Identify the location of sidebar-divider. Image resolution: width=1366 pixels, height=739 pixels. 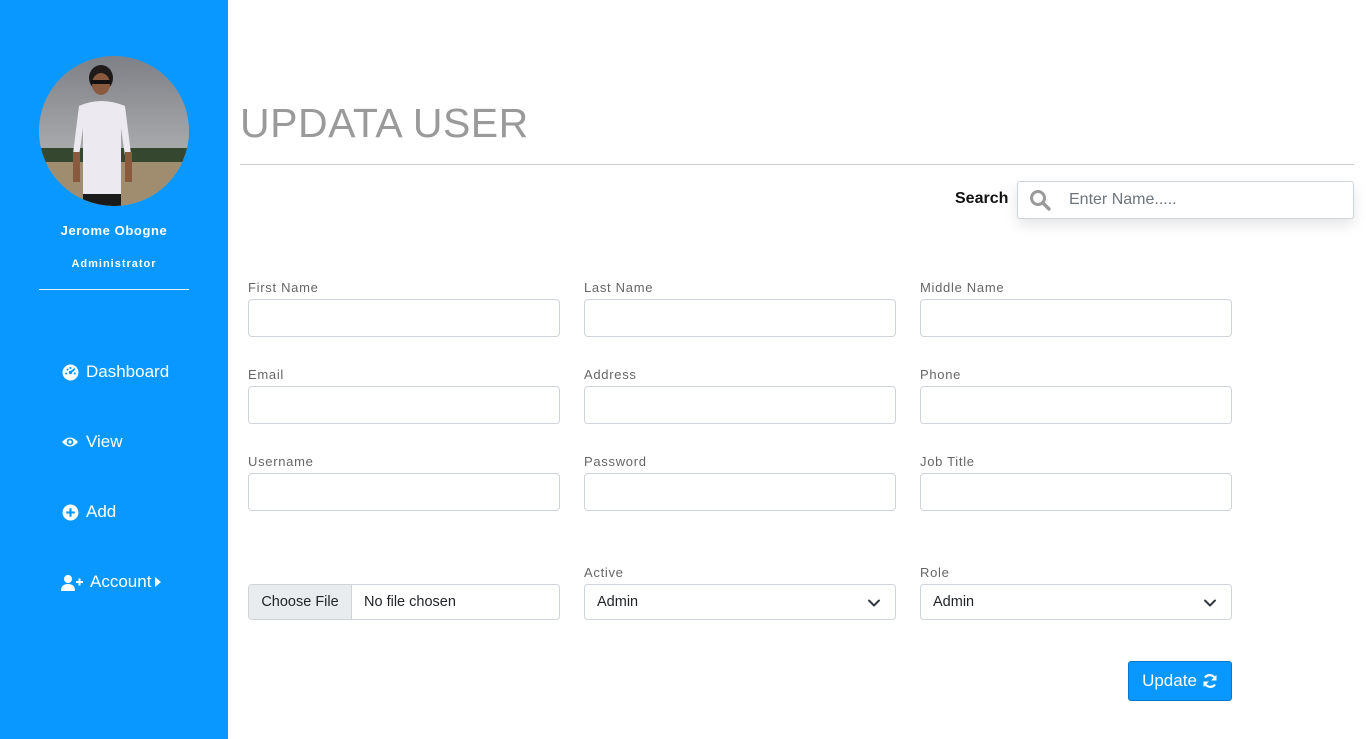
(114, 289).